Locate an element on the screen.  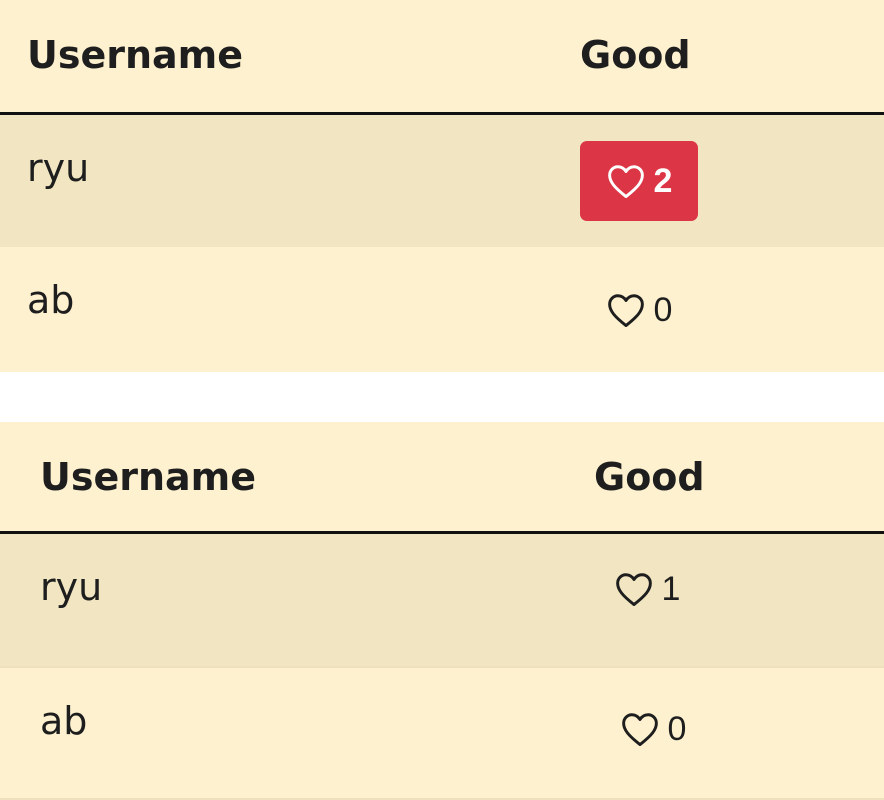
good-button: 1 is located at coordinates (647, 589).